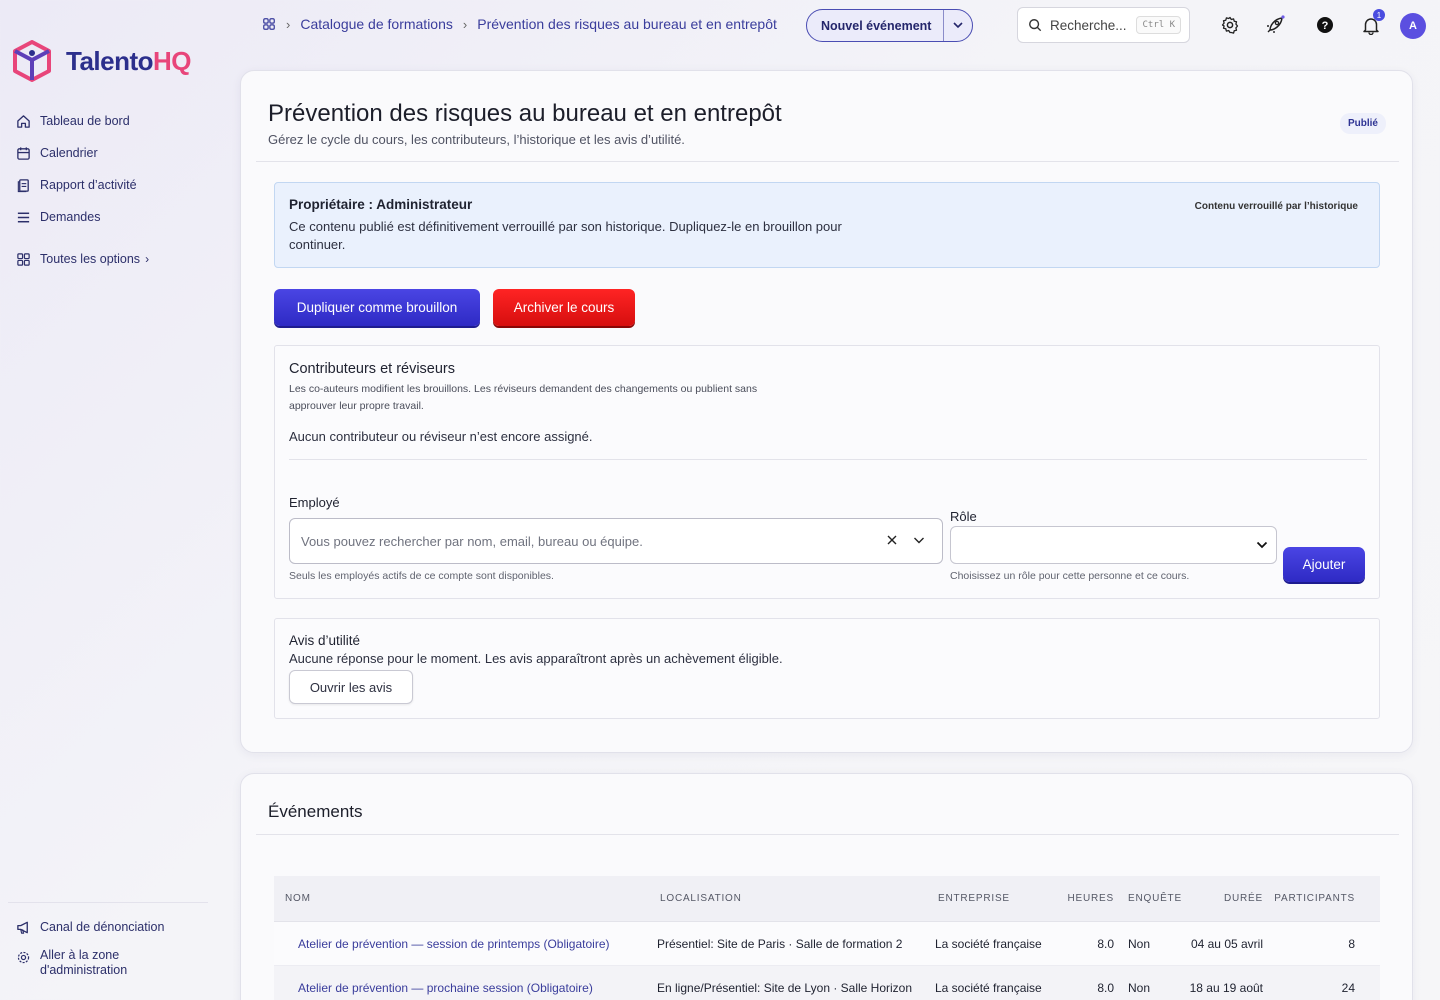 This screenshot has width=1440, height=1000. What do you see at coordinates (1147, 898) in the screenshot?
I see `column-header-survey: ENQUÊTE` at bounding box center [1147, 898].